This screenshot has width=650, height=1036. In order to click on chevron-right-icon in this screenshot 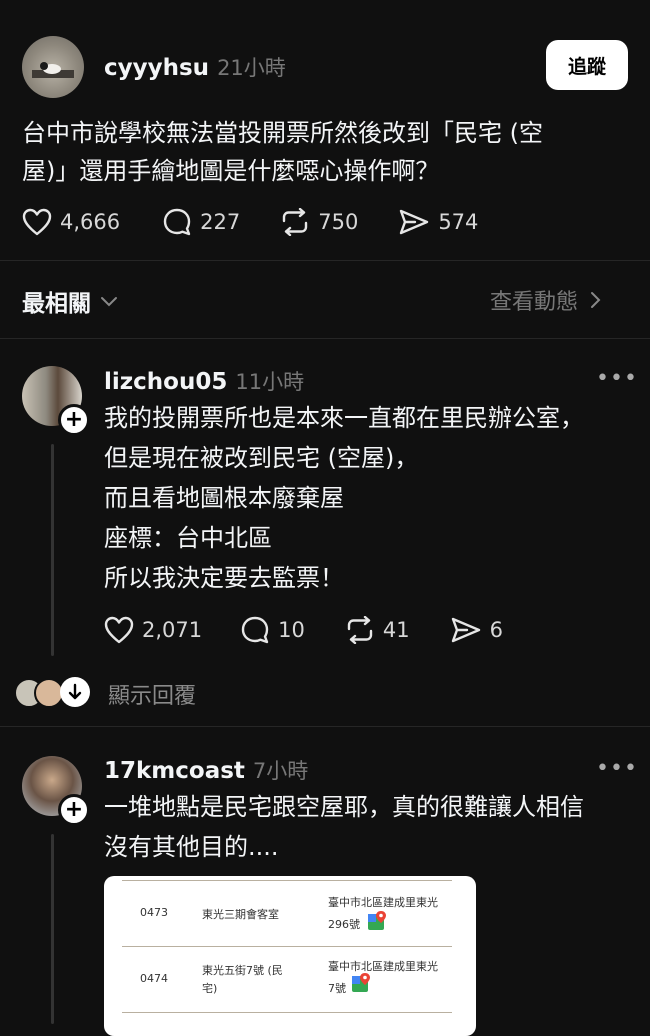, I will do `click(596, 300)`.